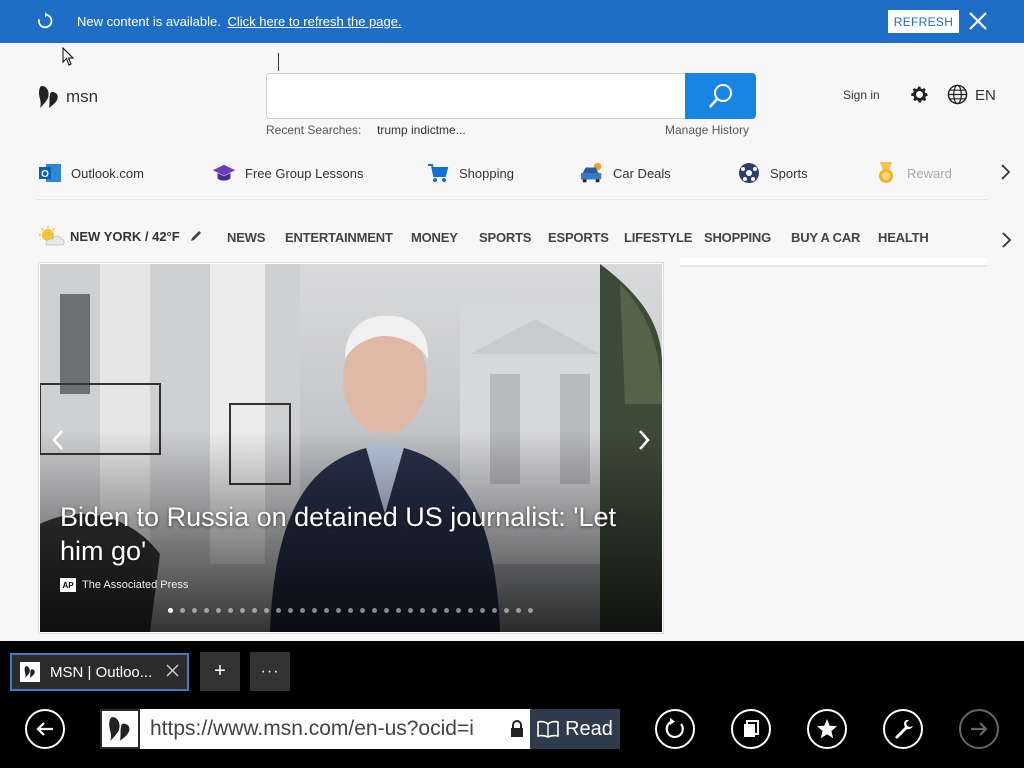 Image resolution: width=1024 pixels, height=768 pixels. What do you see at coordinates (220, 671) in the screenshot?
I see `new-tab-button: +` at bounding box center [220, 671].